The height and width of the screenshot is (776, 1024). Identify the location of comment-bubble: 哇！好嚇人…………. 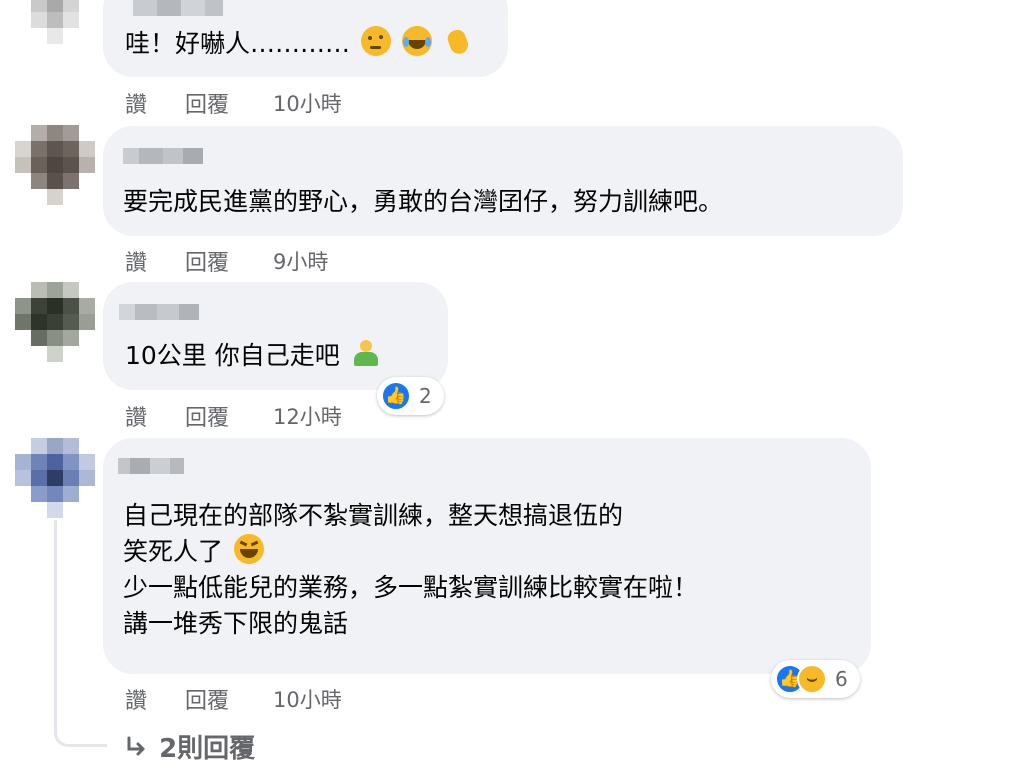
(305, 38).